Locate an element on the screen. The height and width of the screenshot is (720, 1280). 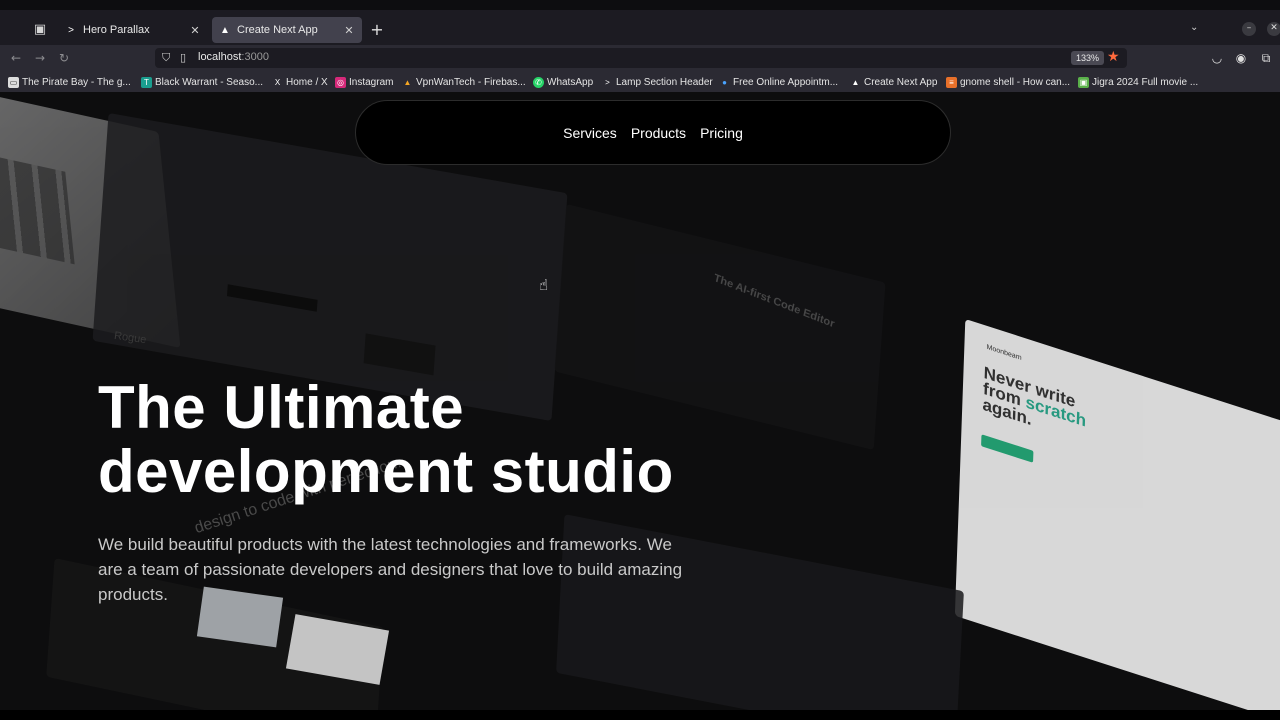
hero-title-line: development studio is located at coordinates (386, 471).